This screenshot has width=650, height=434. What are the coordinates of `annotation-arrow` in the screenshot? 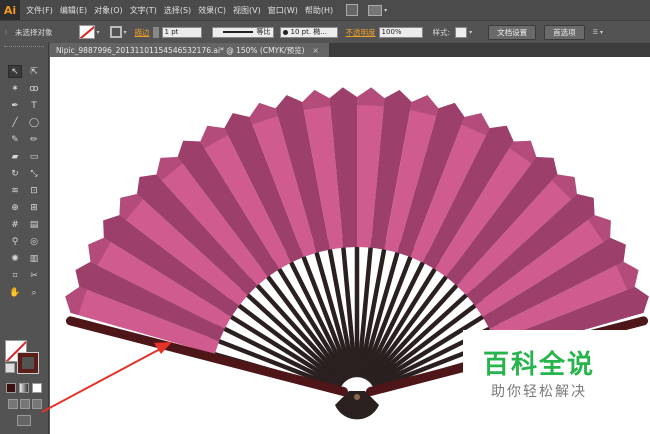 It's located at (106, 377).